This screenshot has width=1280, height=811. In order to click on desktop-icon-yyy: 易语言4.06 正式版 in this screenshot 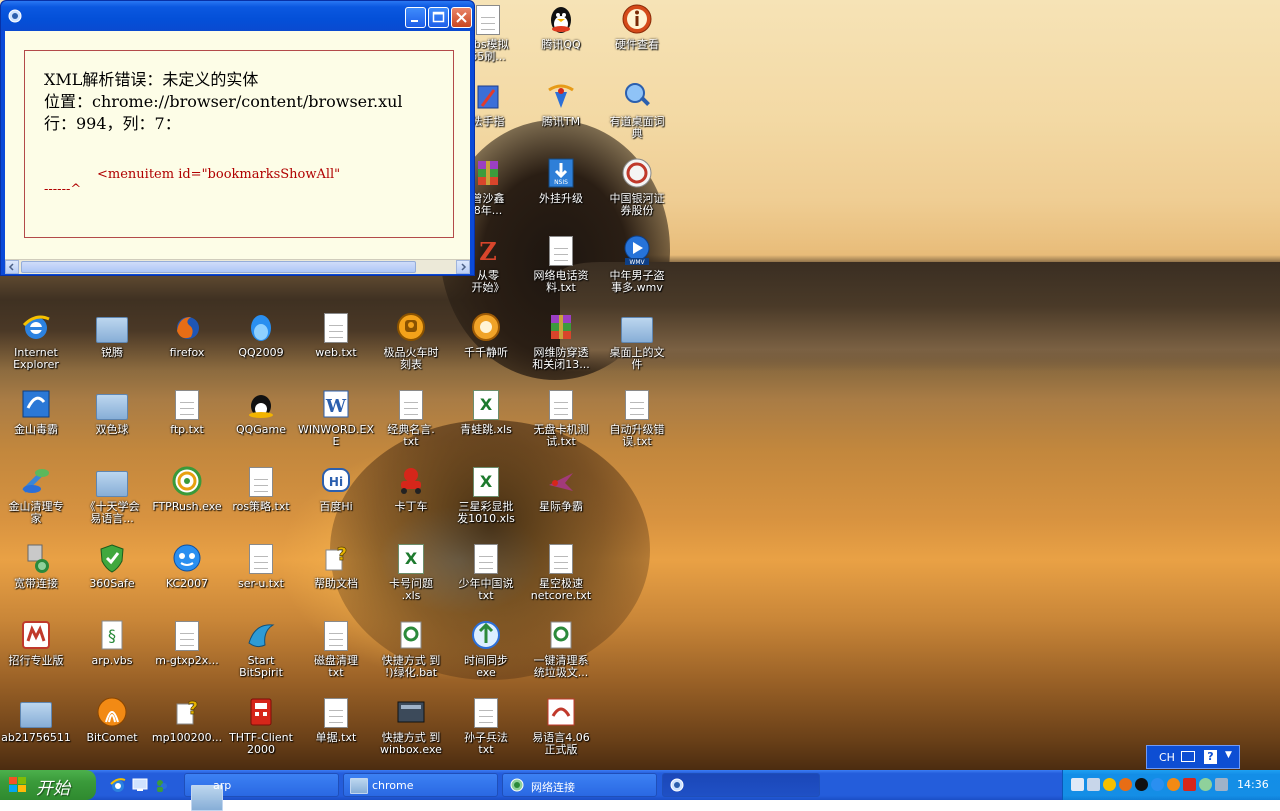, I will do `click(561, 731)`.